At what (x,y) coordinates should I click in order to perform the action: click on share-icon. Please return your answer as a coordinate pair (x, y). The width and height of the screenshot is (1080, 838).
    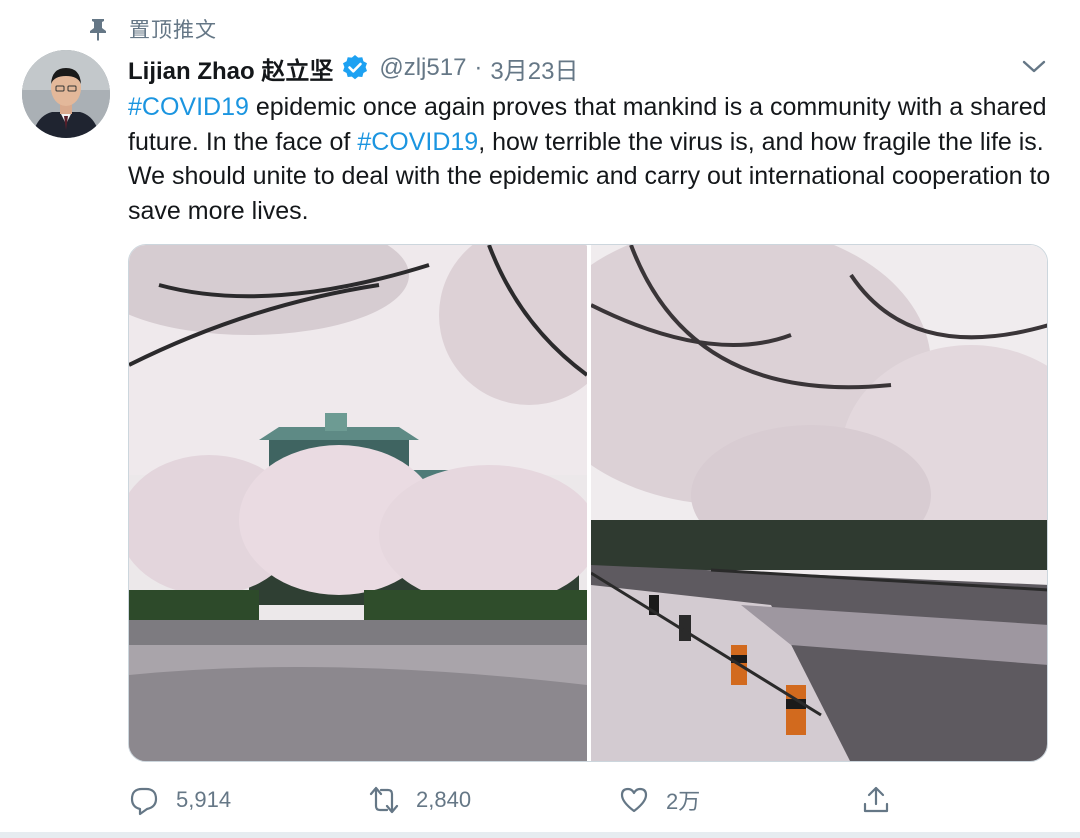
    Looking at the image, I should click on (876, 799).